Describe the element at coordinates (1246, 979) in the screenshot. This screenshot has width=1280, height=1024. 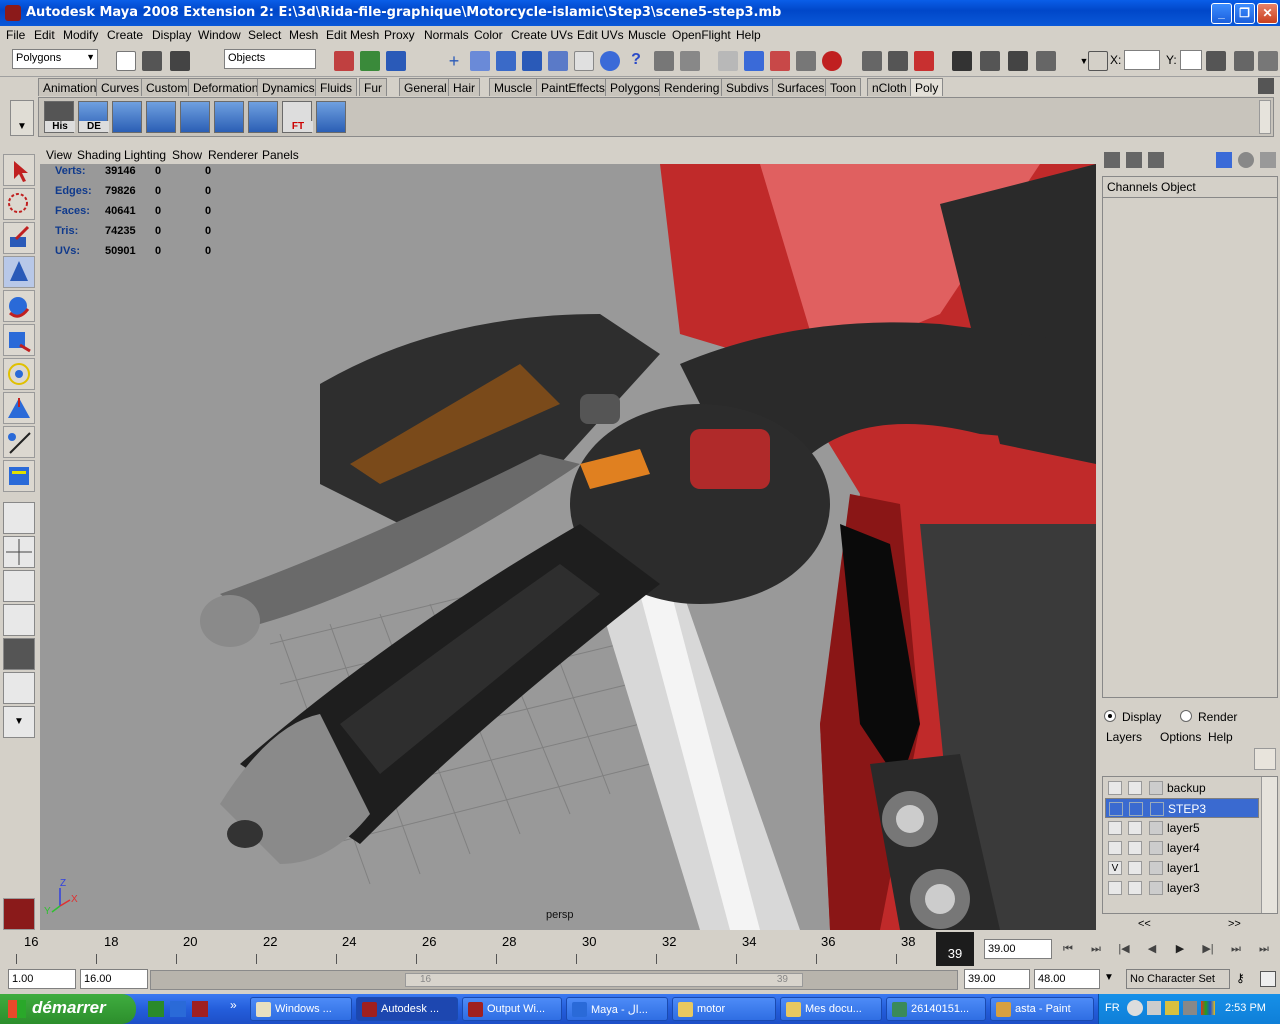
I see `key-icon: ⚷` at that location.